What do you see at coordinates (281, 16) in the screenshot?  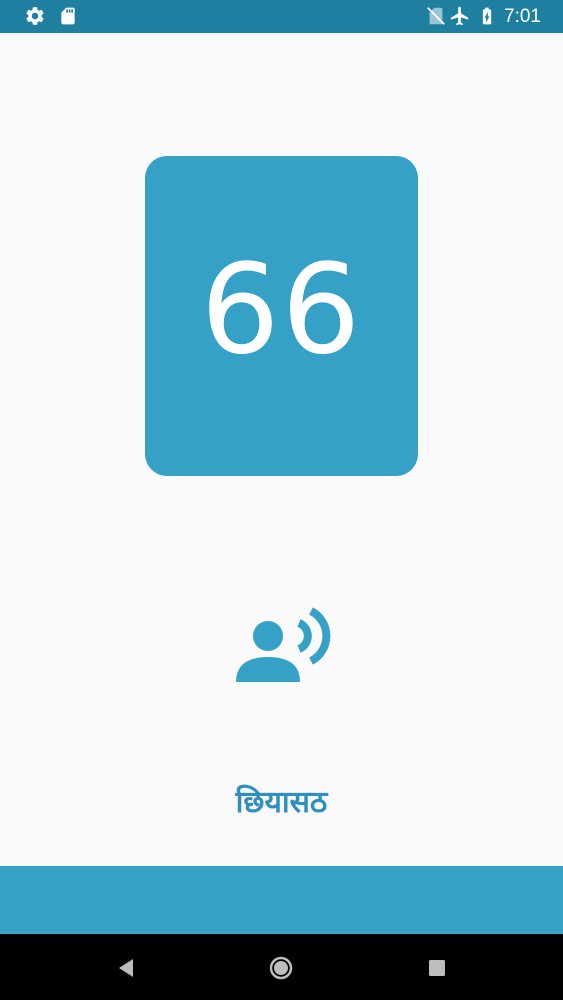 I see `status-bar: 7:01` at bounding box center [281, 16].